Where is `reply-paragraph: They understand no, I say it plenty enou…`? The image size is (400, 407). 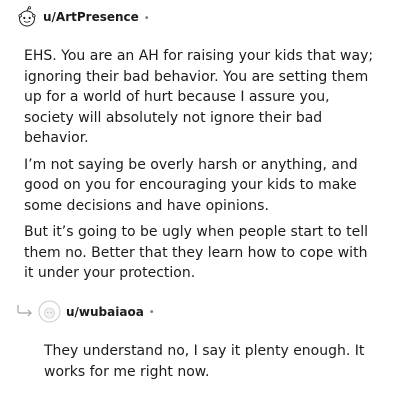
reply-paragraph: They understand no, I say it plenty enou… is located at coordinates (204, 361).